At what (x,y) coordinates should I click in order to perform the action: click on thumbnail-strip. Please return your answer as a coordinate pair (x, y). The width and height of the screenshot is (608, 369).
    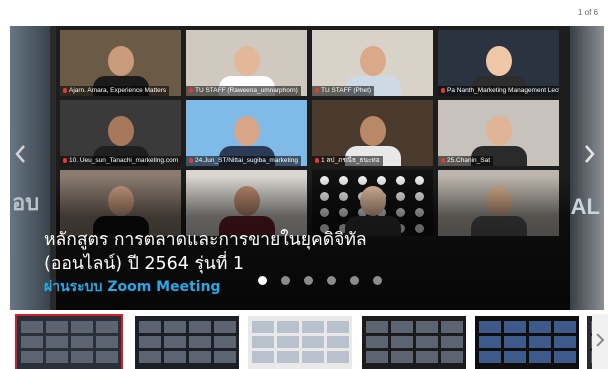
    Looking at the image, I should click on (311, 341).